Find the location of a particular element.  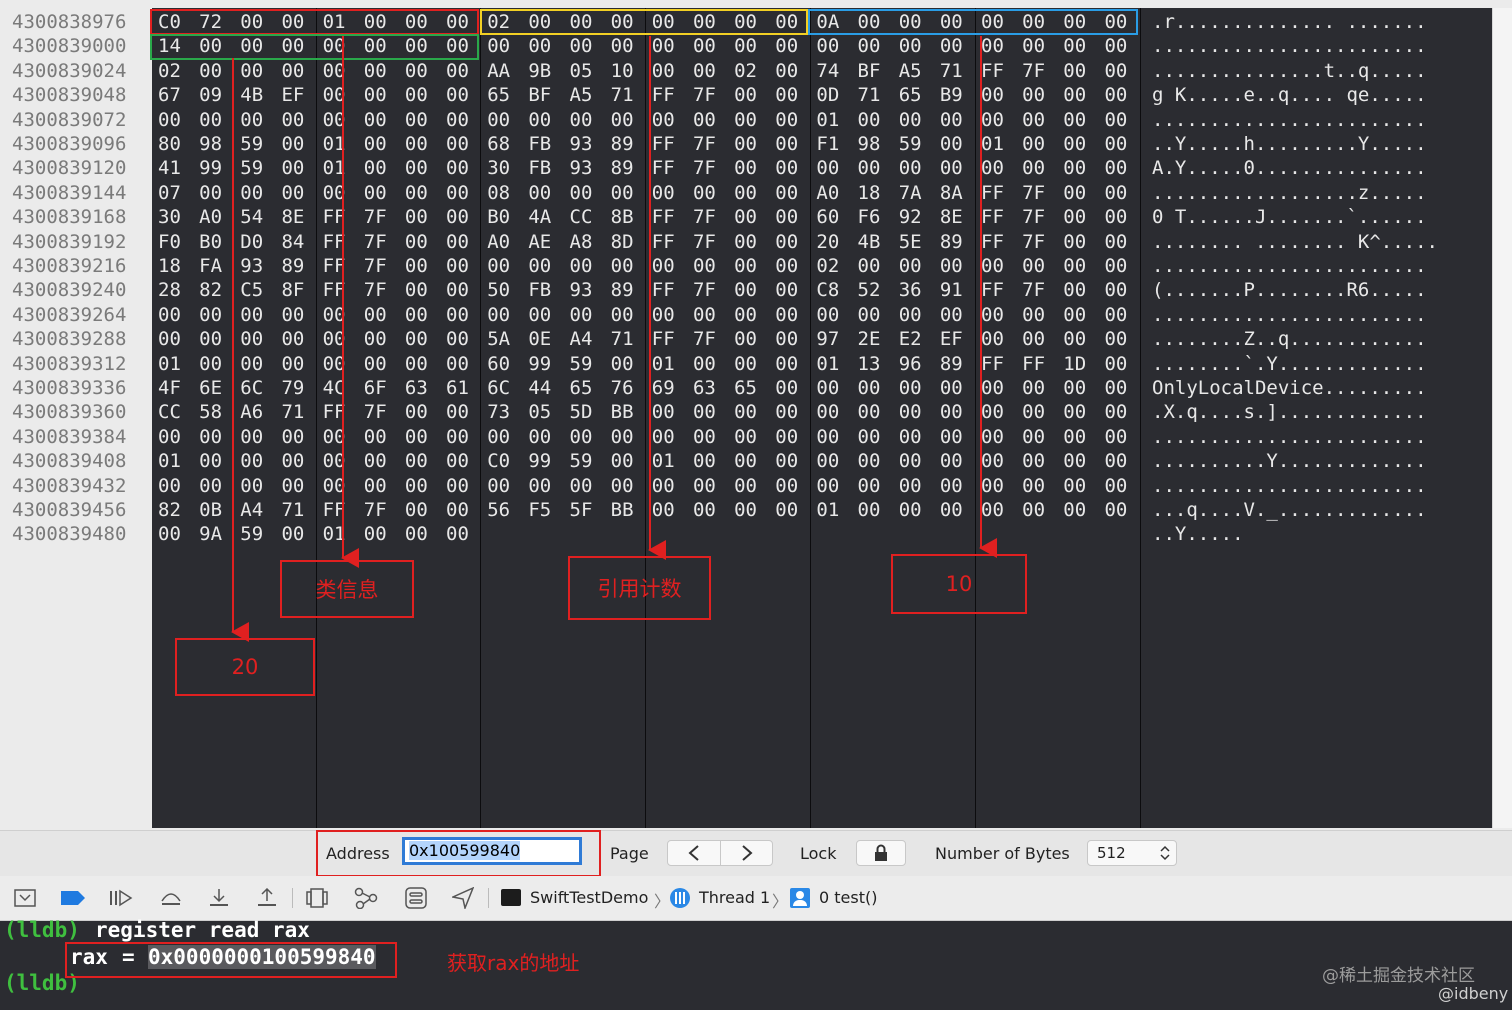

lock-button is located at coordinates (881, 853).